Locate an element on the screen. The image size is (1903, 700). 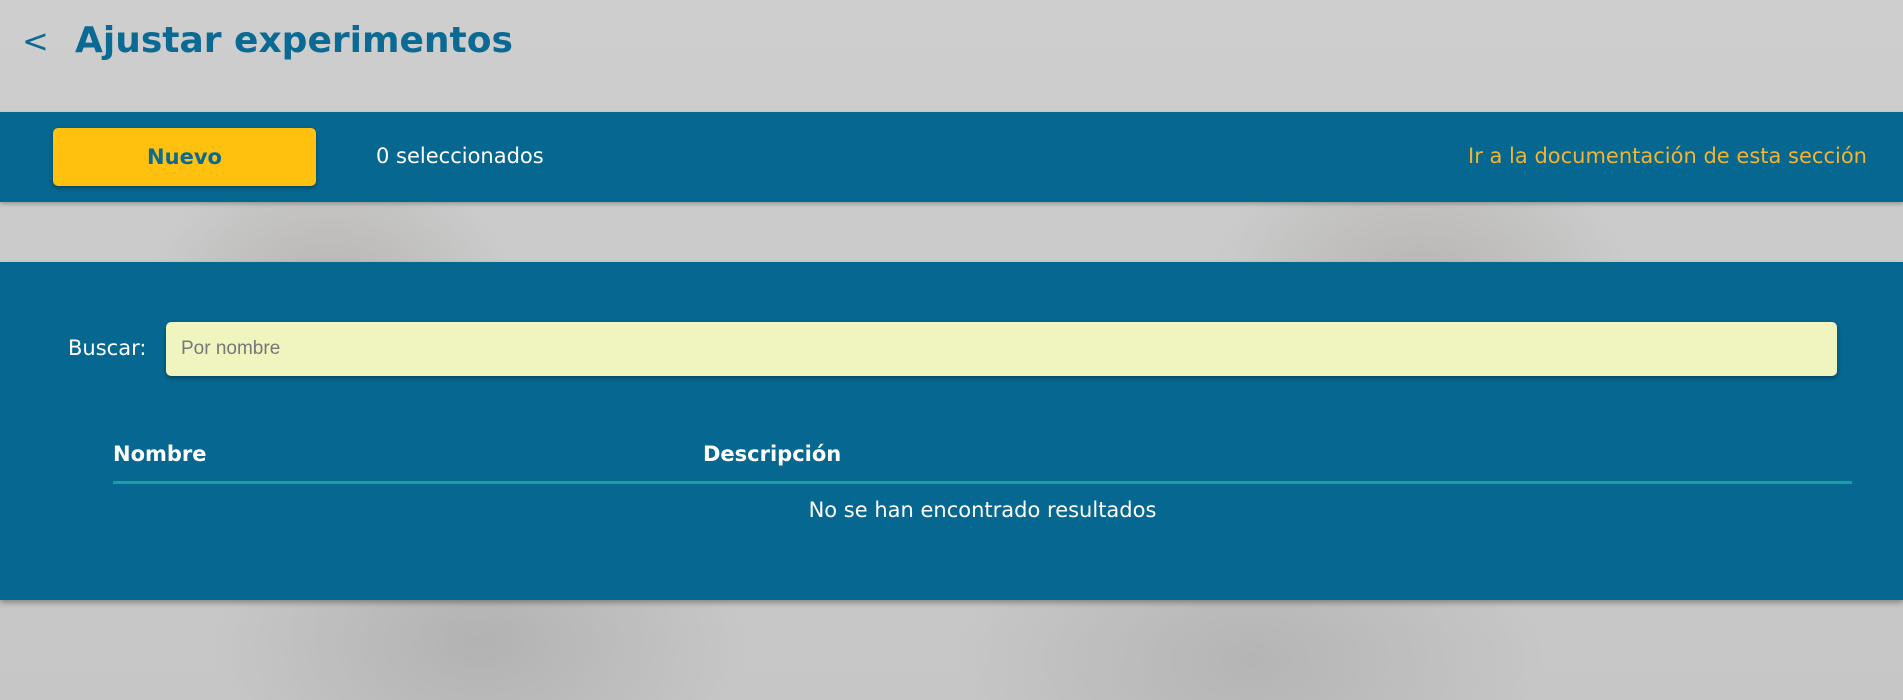
search-label: Buscar: is located at coordinates (107, 348).